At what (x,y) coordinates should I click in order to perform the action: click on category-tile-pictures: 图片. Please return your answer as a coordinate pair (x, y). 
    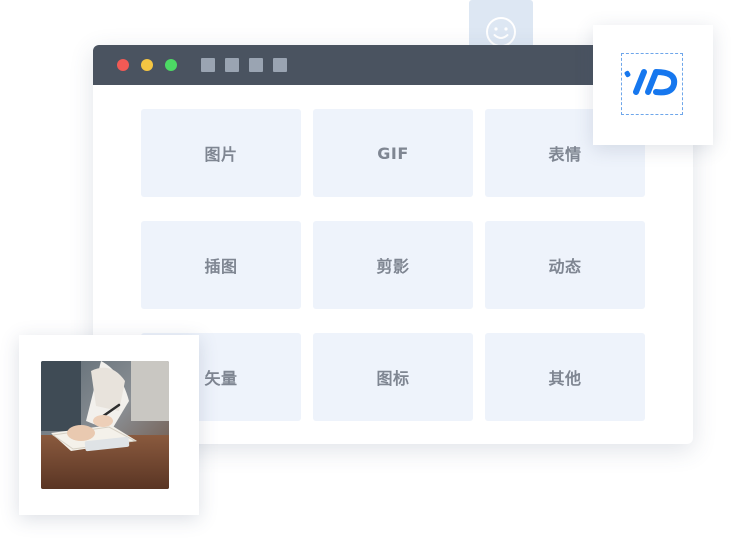
    Looking at the image, I should click on (221, 153).